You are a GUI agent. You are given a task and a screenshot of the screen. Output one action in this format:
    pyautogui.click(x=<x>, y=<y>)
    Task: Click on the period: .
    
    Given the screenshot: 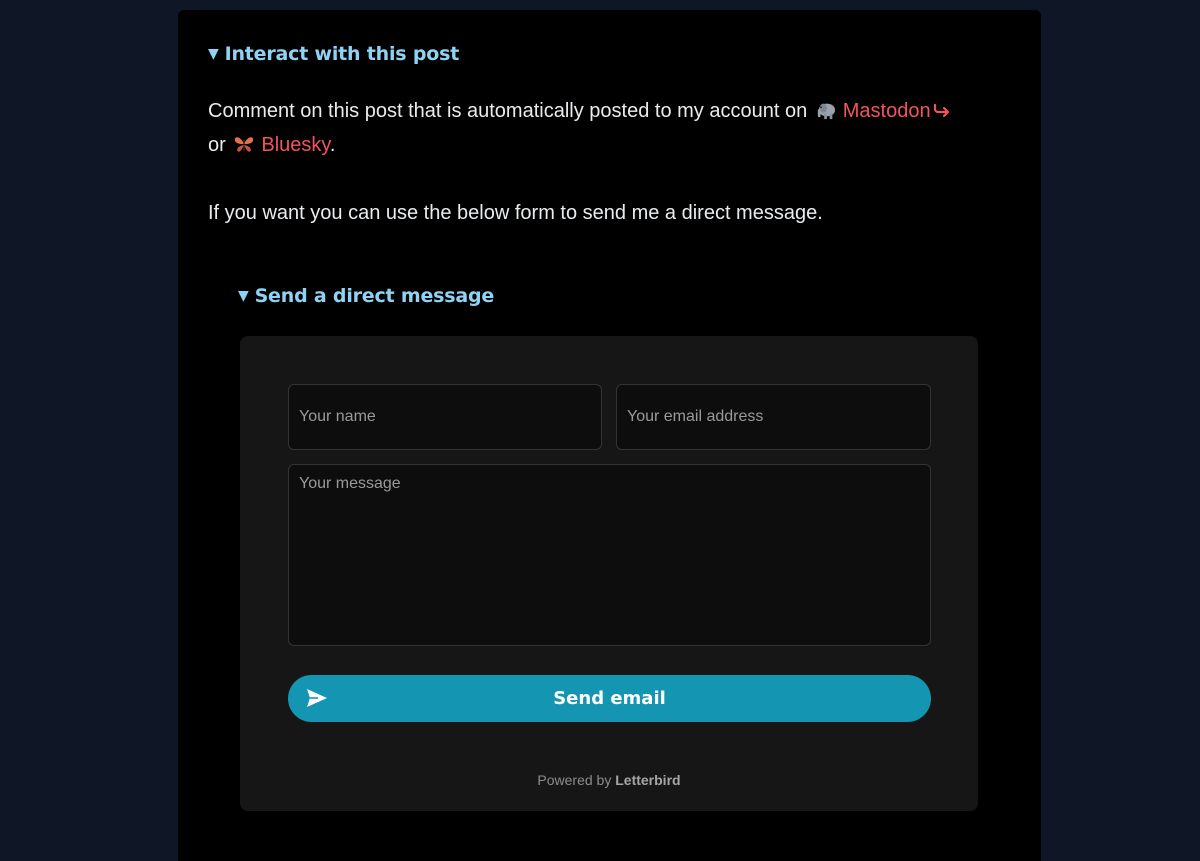 What is the action you would take?
    pyautogui.click(x=332, y=145)
    